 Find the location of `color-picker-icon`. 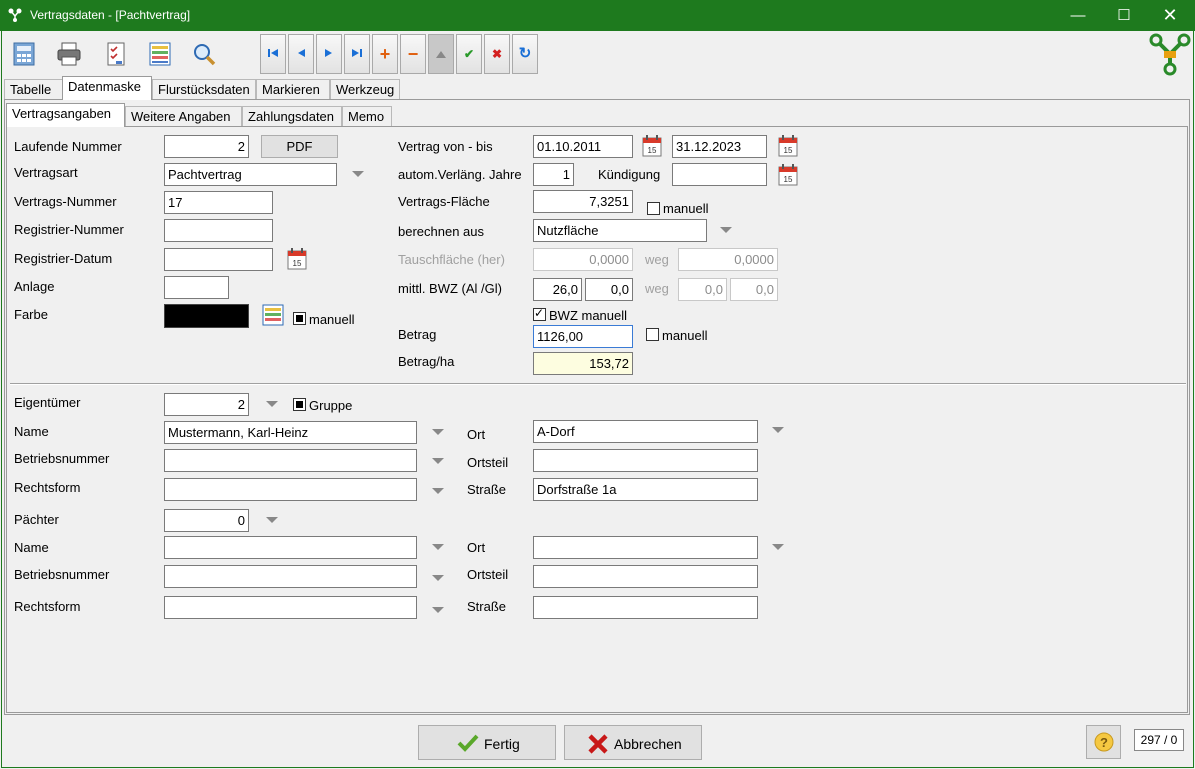

color-picker-icon is located at coordinates (273, 315).